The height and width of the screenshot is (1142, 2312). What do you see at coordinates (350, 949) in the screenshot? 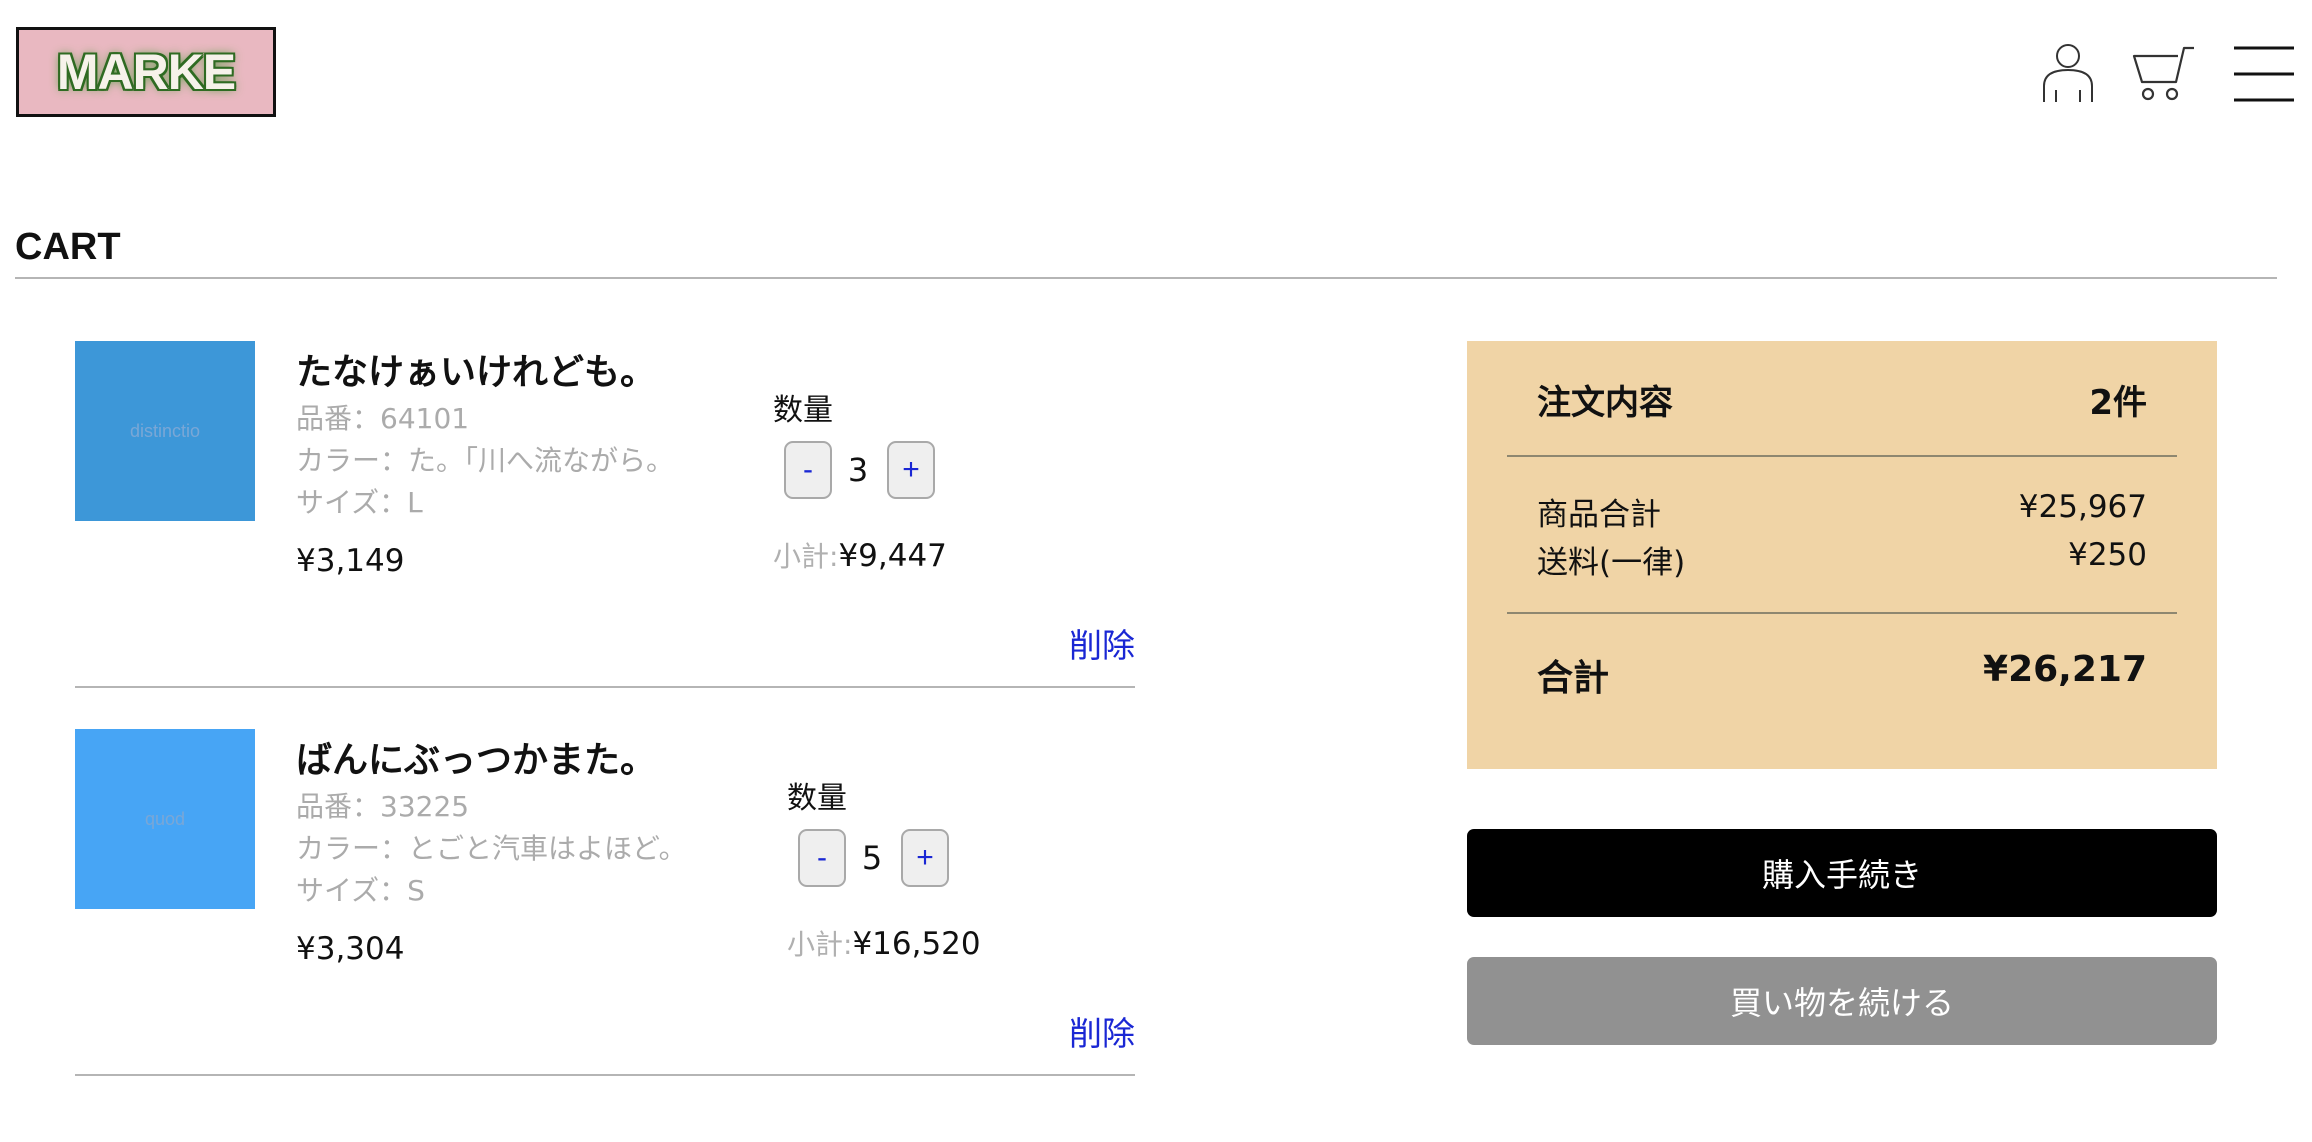
I see `product-price: ¥3,304` at bounding box center [350, 949].